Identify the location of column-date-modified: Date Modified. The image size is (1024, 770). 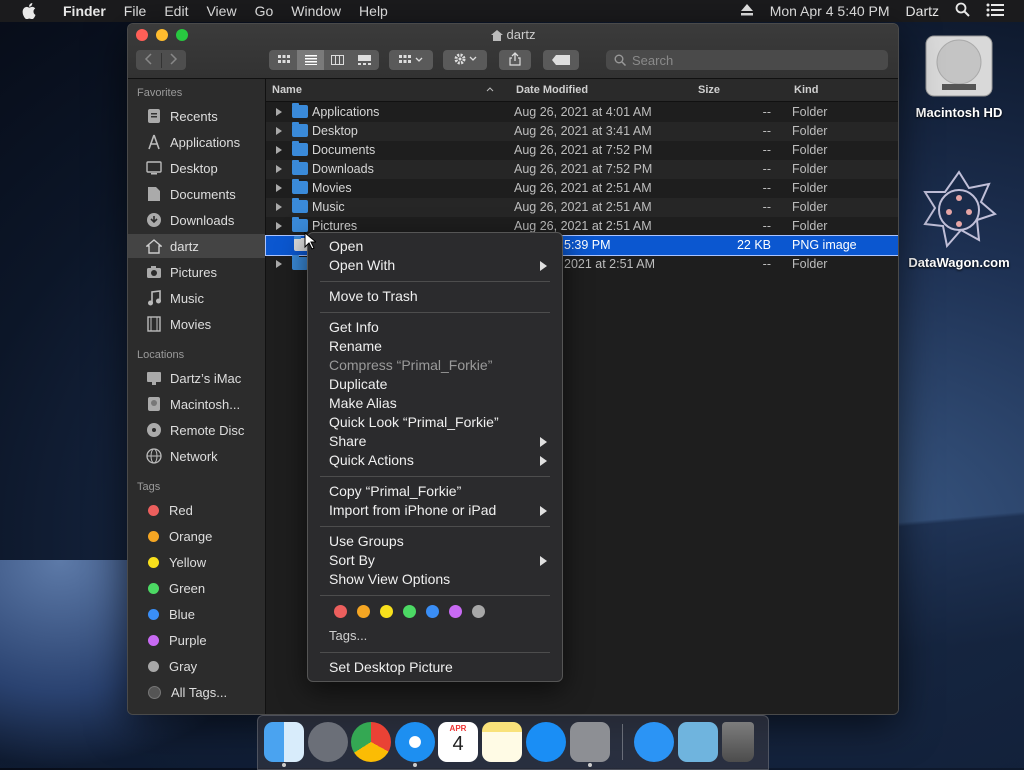
(552, 90).